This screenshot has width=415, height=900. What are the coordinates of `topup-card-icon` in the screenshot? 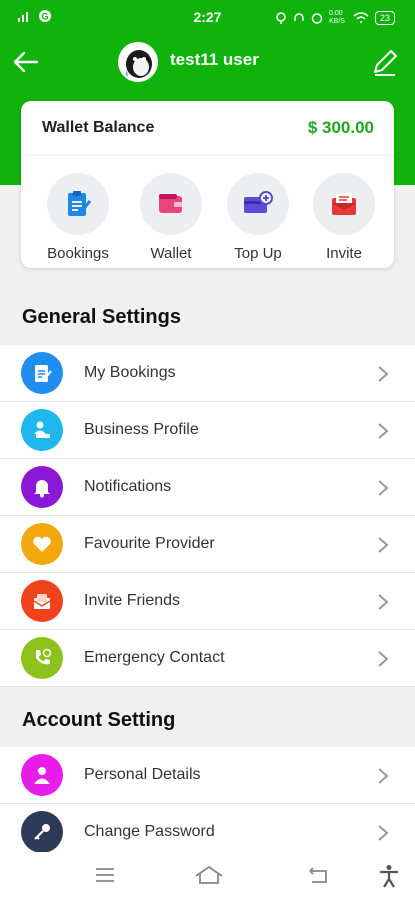 It's located at (258, 202).